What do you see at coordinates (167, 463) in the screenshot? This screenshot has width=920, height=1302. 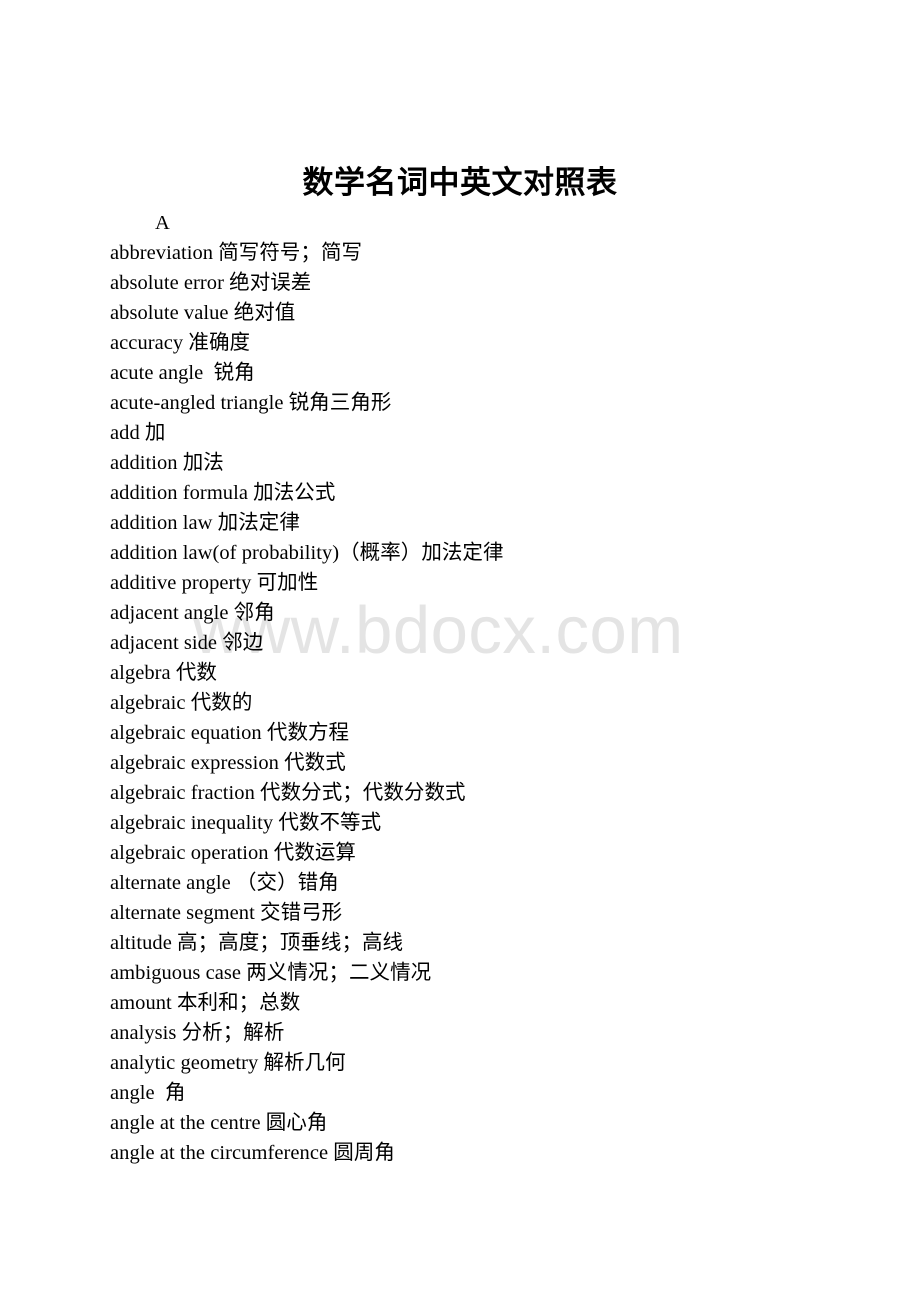 I see `glossary-entry: addition 加法` at bounding box center [167, 463].